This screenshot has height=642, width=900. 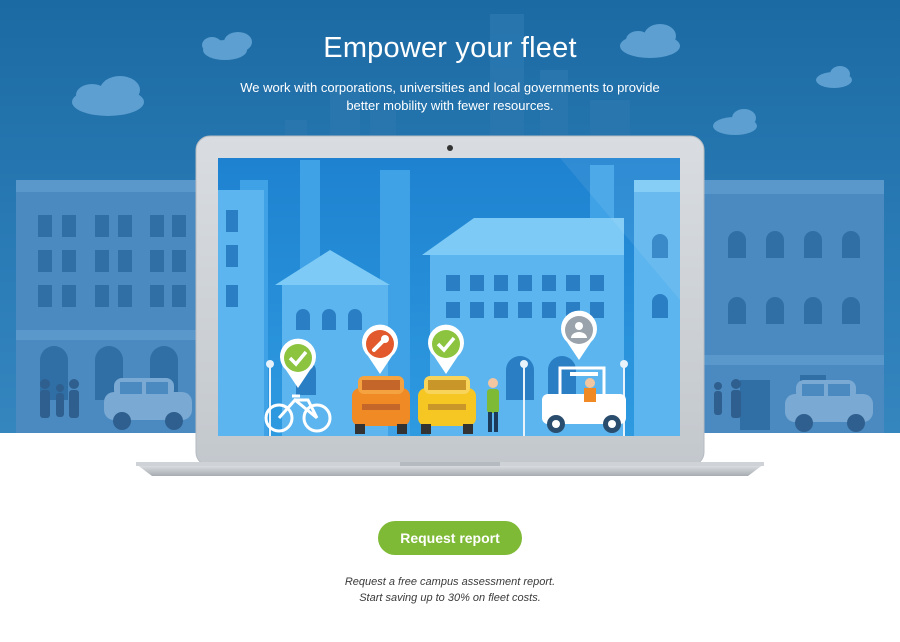 What do you see at coordinates (450, 538) in the screenshot?
I see `request-report-button: Request report` at bounding box center [450, 538].